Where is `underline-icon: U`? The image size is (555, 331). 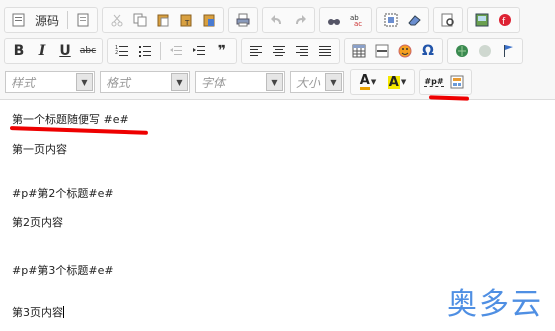 underline-icon: U is located at coordinates (65, 51).